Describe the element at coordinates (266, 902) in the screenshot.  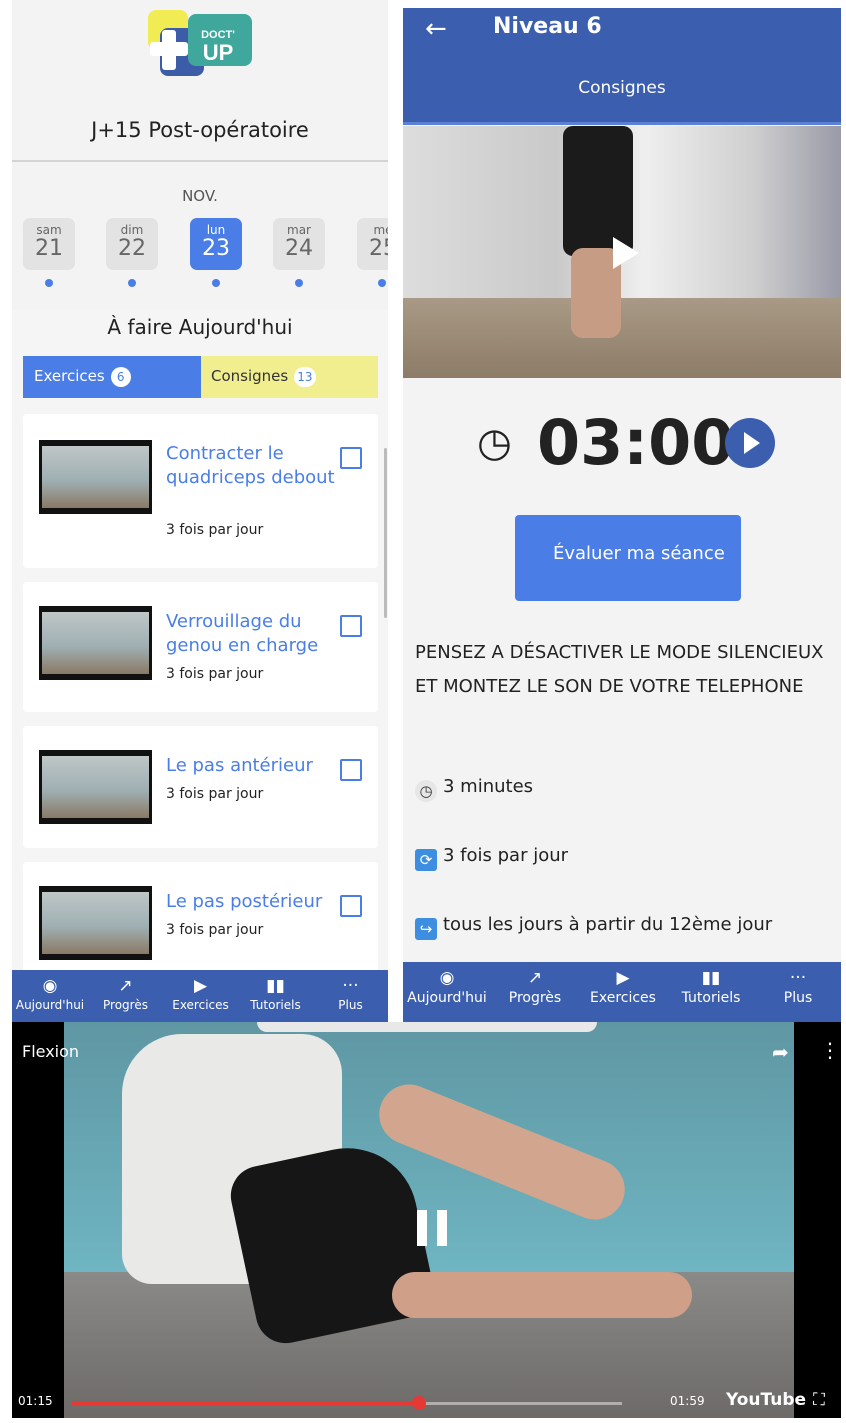
I see `exercise-title: Le pas postérieur` at that location.